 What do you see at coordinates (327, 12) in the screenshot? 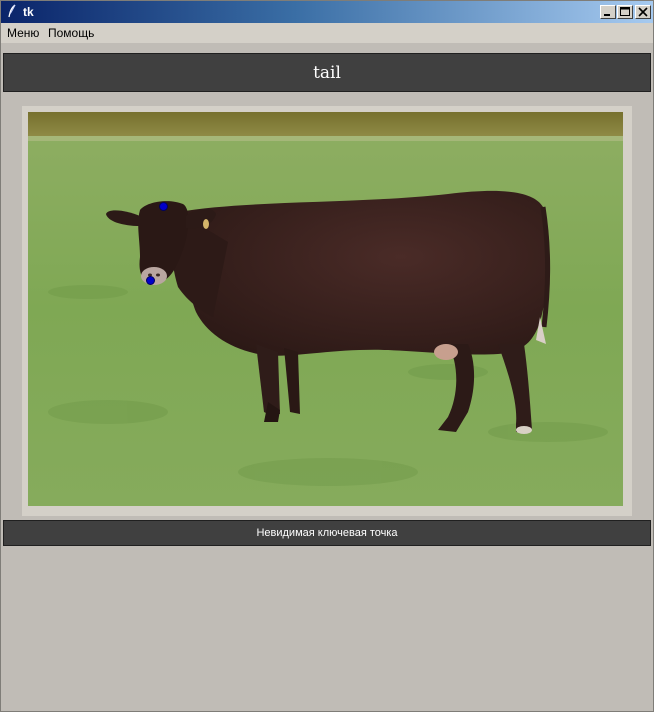
I see `title-bar: tk` at bounding box center [327, 12].